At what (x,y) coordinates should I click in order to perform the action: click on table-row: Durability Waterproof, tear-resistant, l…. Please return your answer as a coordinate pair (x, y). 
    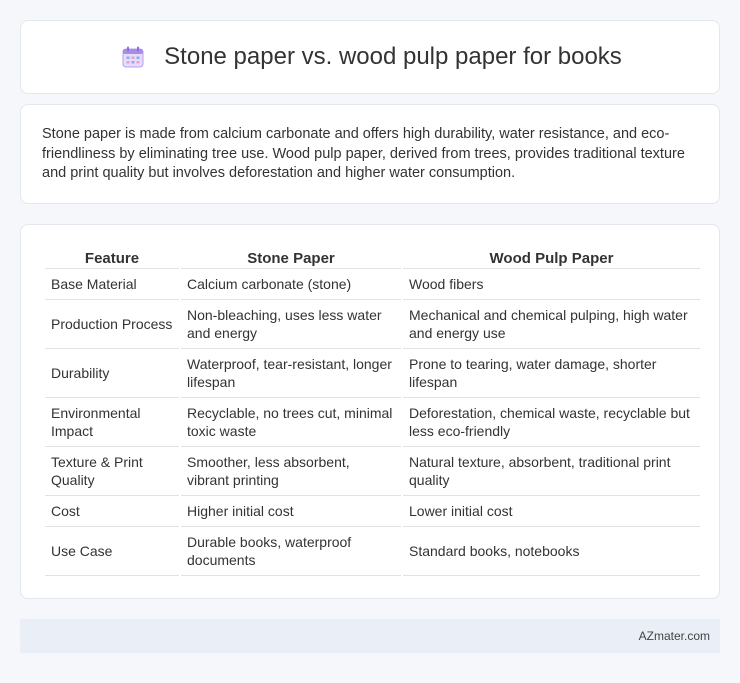
    Looking at the image, I should click on (372, 373).